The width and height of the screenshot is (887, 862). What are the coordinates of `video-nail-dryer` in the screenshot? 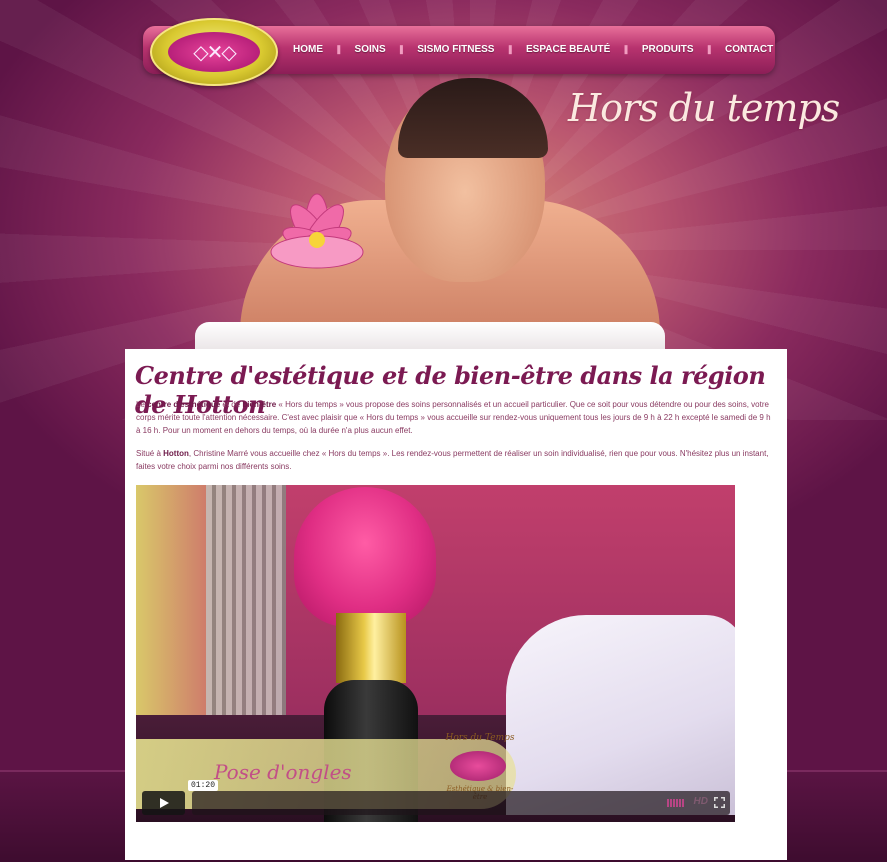 It's located at (620, 715).